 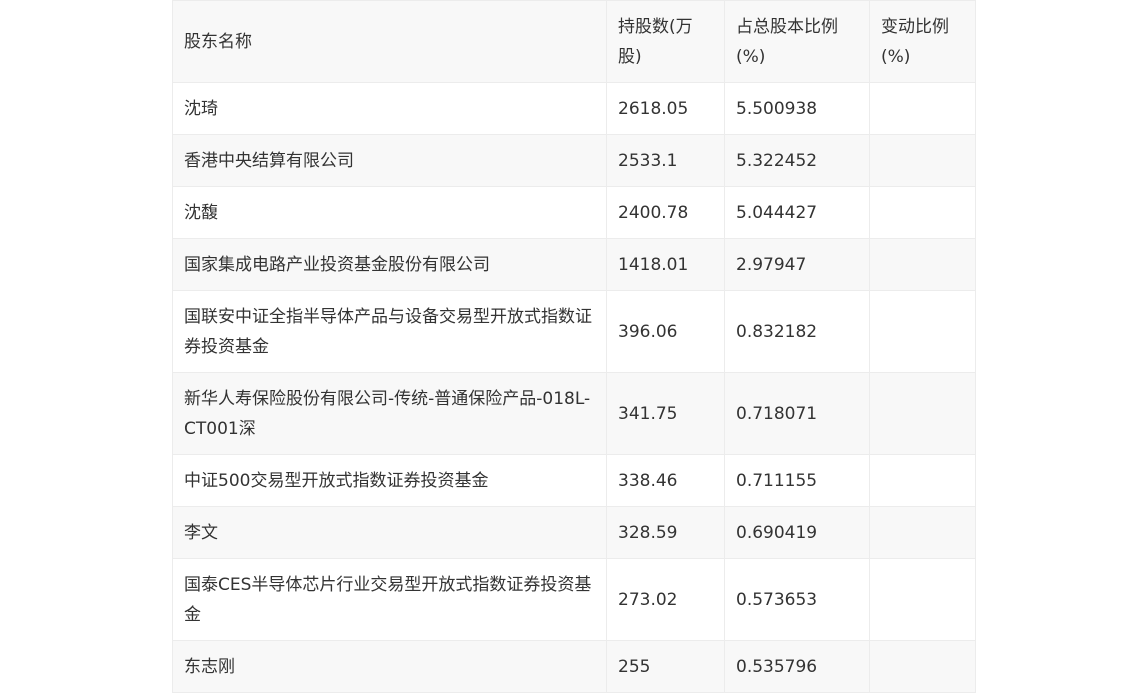 I want to click on cell-shares: 396.06, so click(x=665, y=331).